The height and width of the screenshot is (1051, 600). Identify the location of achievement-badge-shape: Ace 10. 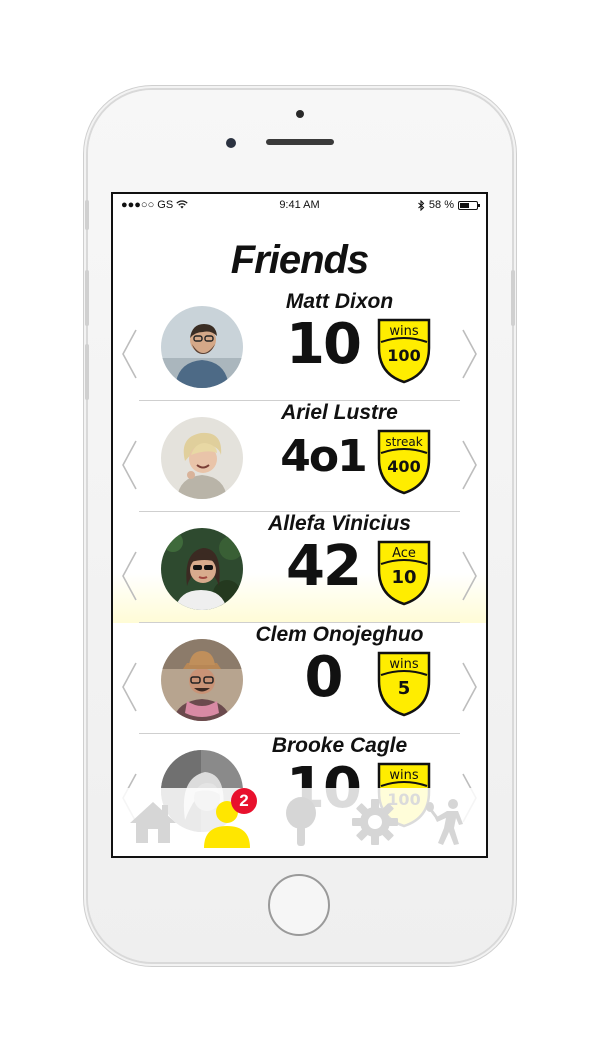
(404, 573).